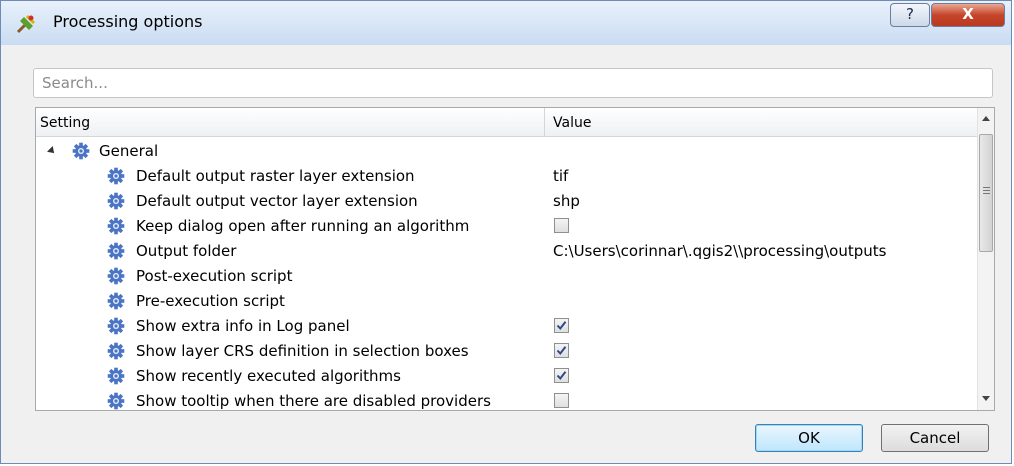 Image resolution: width=1014 pixels, height=466 pixels. What do you see at coordinates (128, 21) in the screenshot?
I see `window-title: Processing options` at bounding box center [128, 21].